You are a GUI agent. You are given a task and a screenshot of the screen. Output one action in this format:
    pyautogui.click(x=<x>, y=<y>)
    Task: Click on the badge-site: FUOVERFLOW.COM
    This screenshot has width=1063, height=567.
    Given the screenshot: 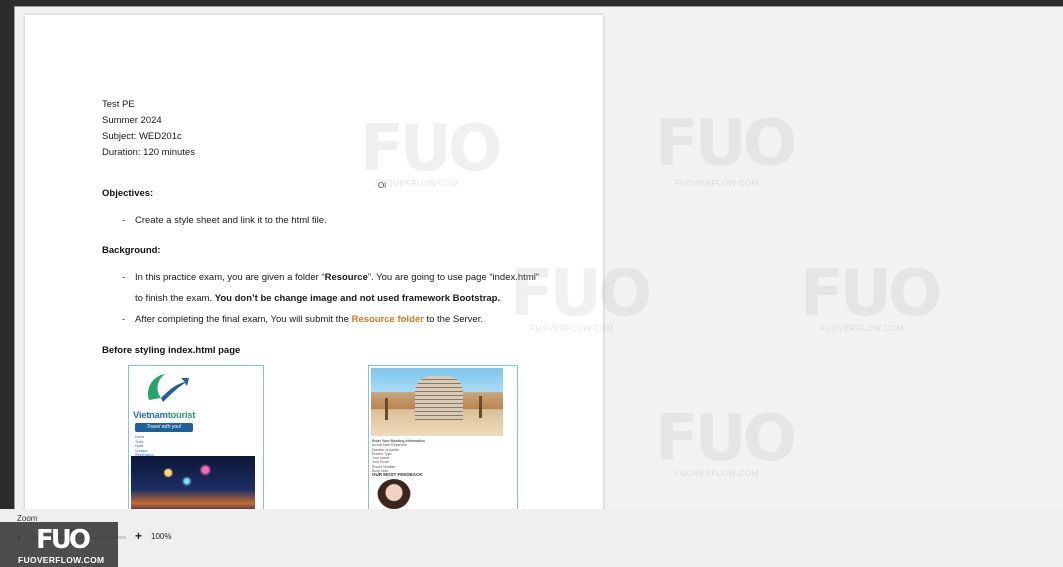 What is the action you would take?
    pyautogui.click(x=61, y=560)
    